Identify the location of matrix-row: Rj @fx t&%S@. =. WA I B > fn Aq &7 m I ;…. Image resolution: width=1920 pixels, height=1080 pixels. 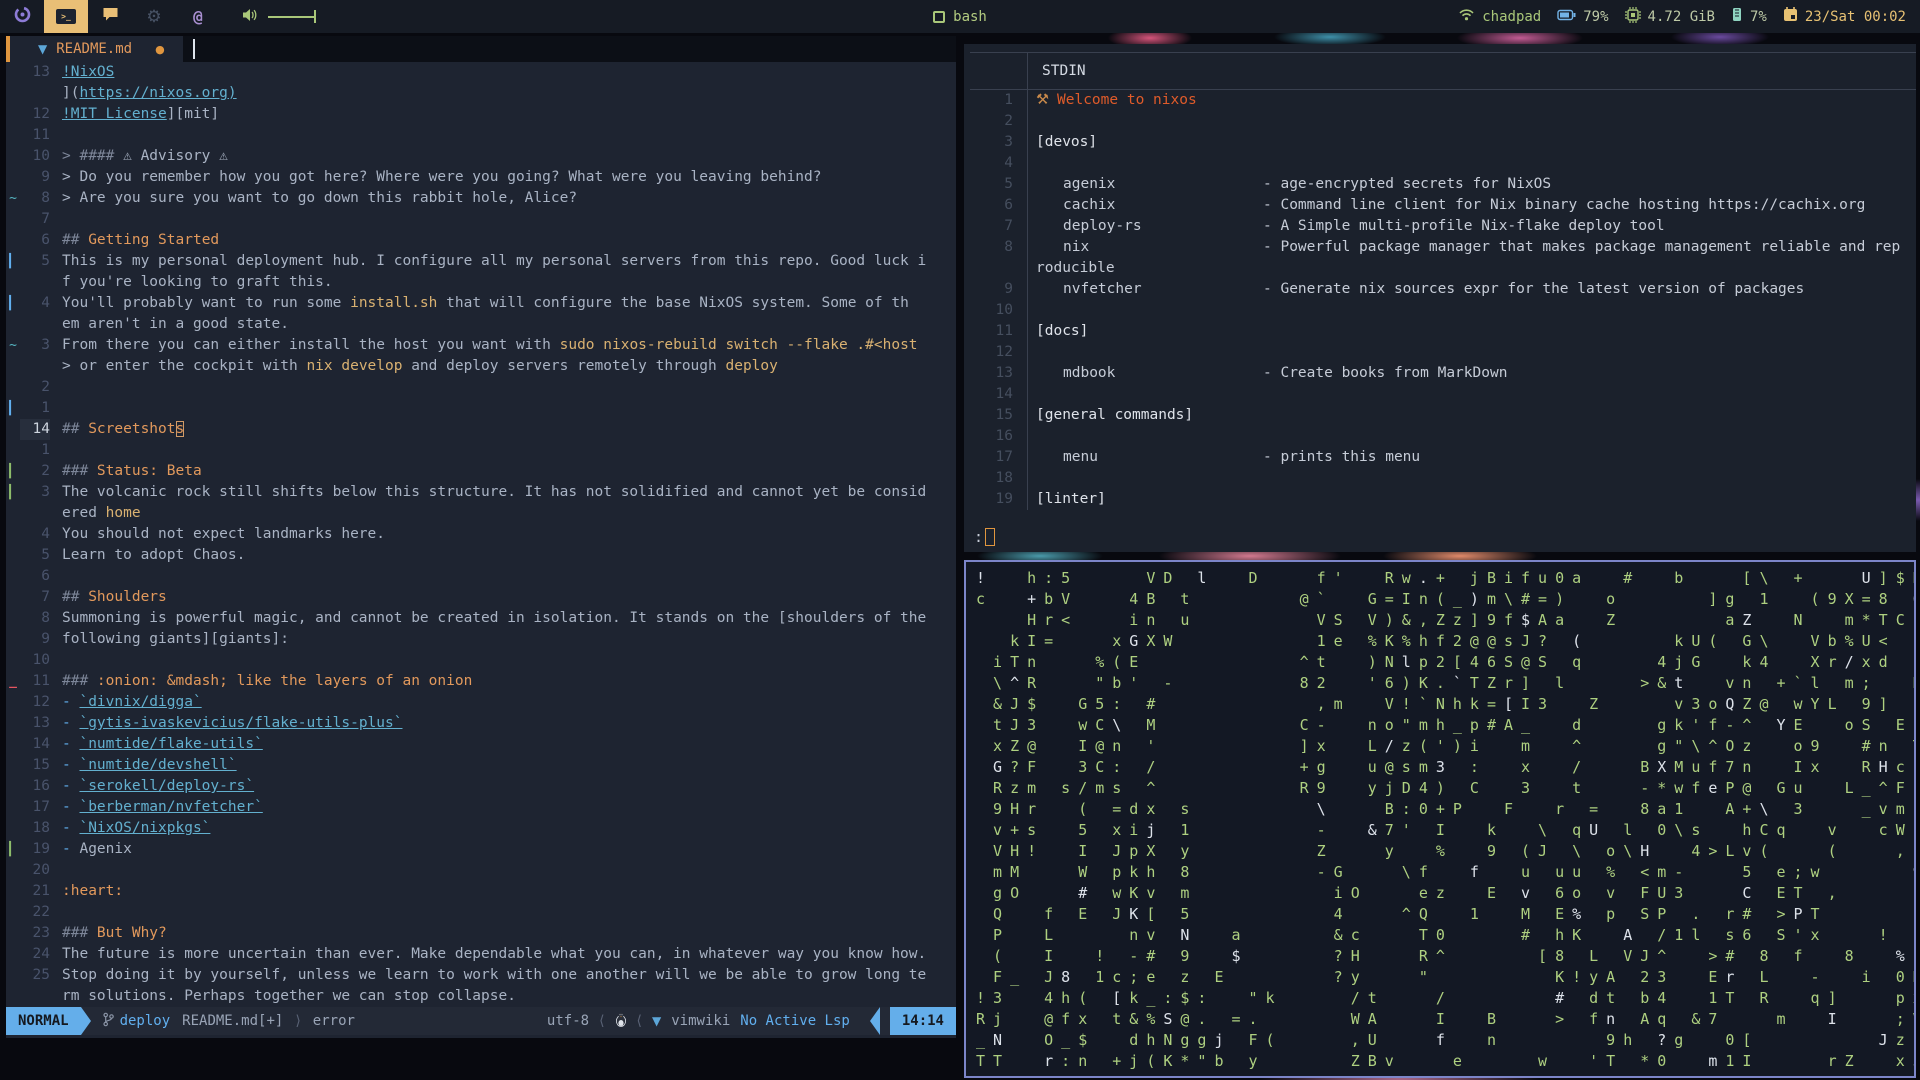
(1445, 1019).